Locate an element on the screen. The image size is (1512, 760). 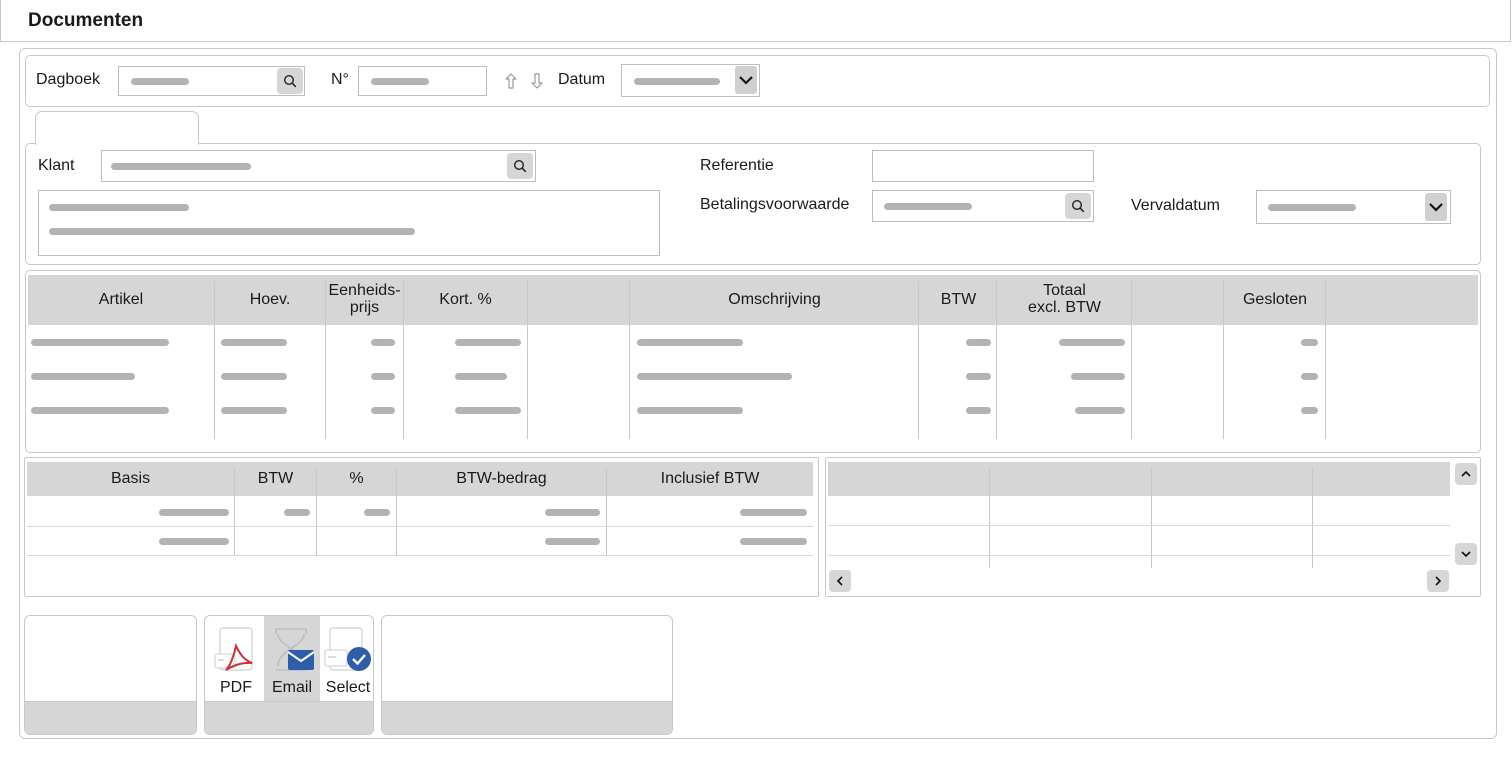
chevron-right-icon is located at coordinates (1438, 581).